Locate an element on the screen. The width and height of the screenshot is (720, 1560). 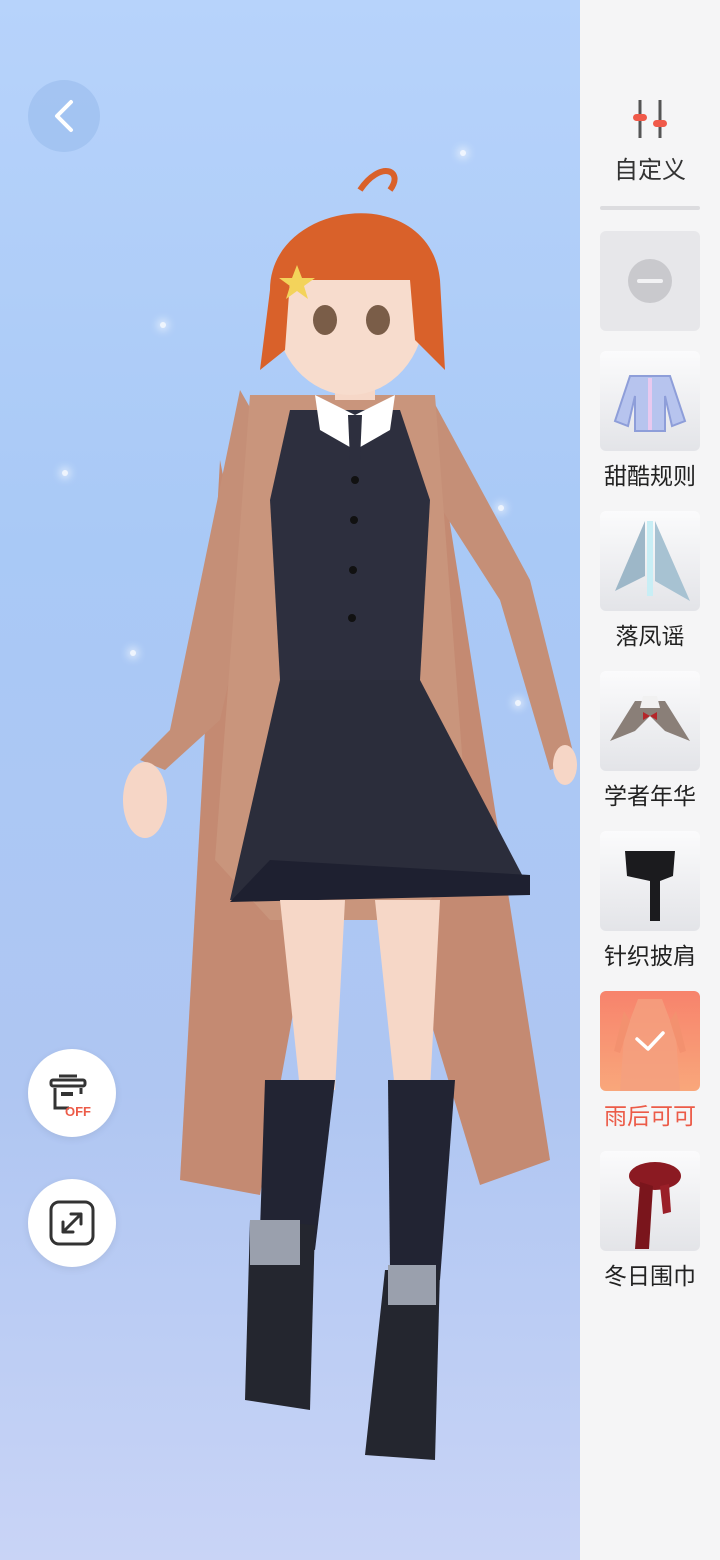
checkmark-icon is located at coordinates (650, 1041).